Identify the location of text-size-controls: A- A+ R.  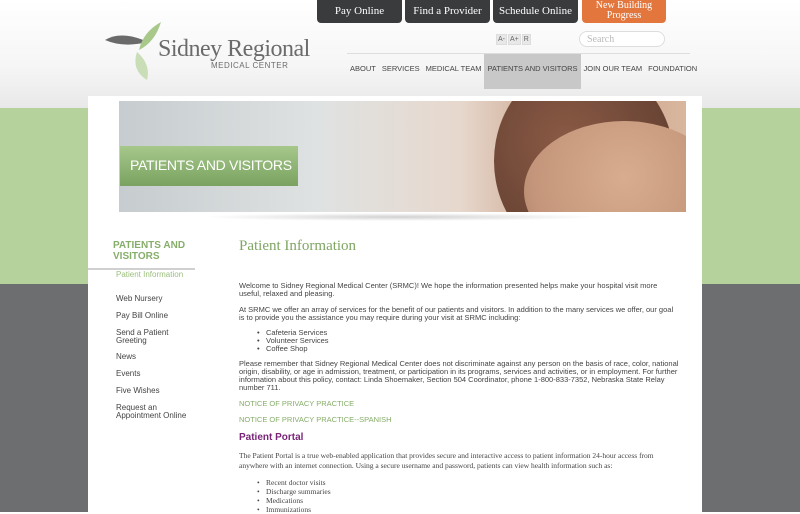
(514, 39).